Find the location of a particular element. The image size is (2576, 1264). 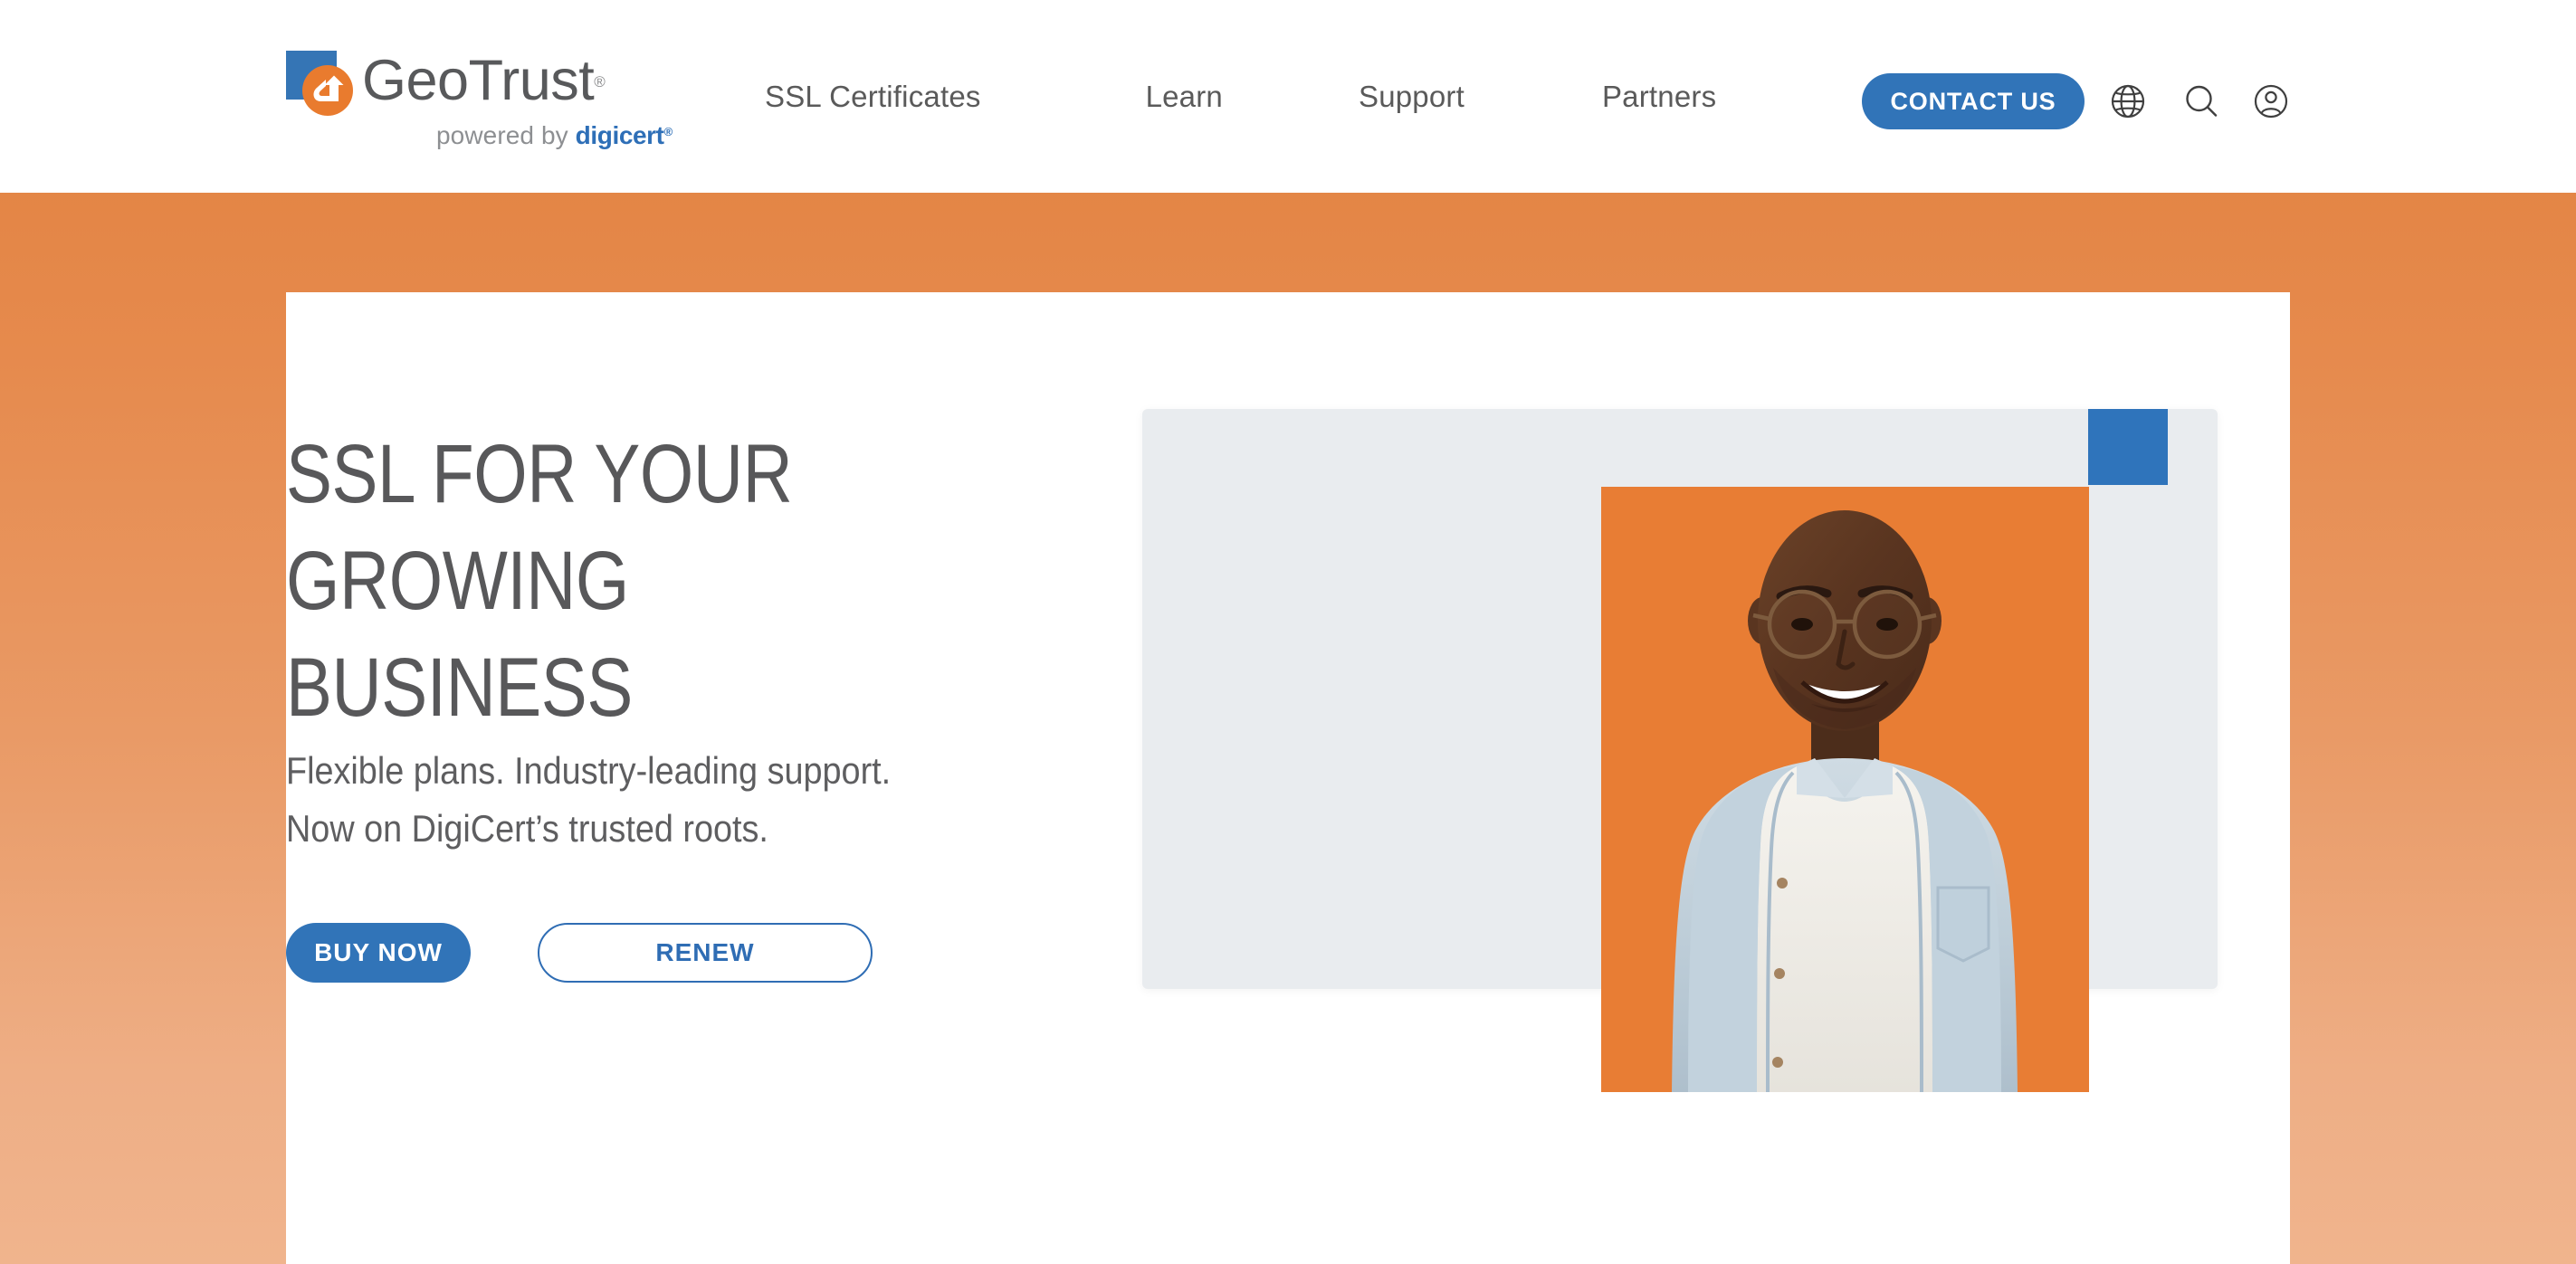

primary-navigation: SSL Certificates Learn Support Partners is located at coordinates (1240, 96).